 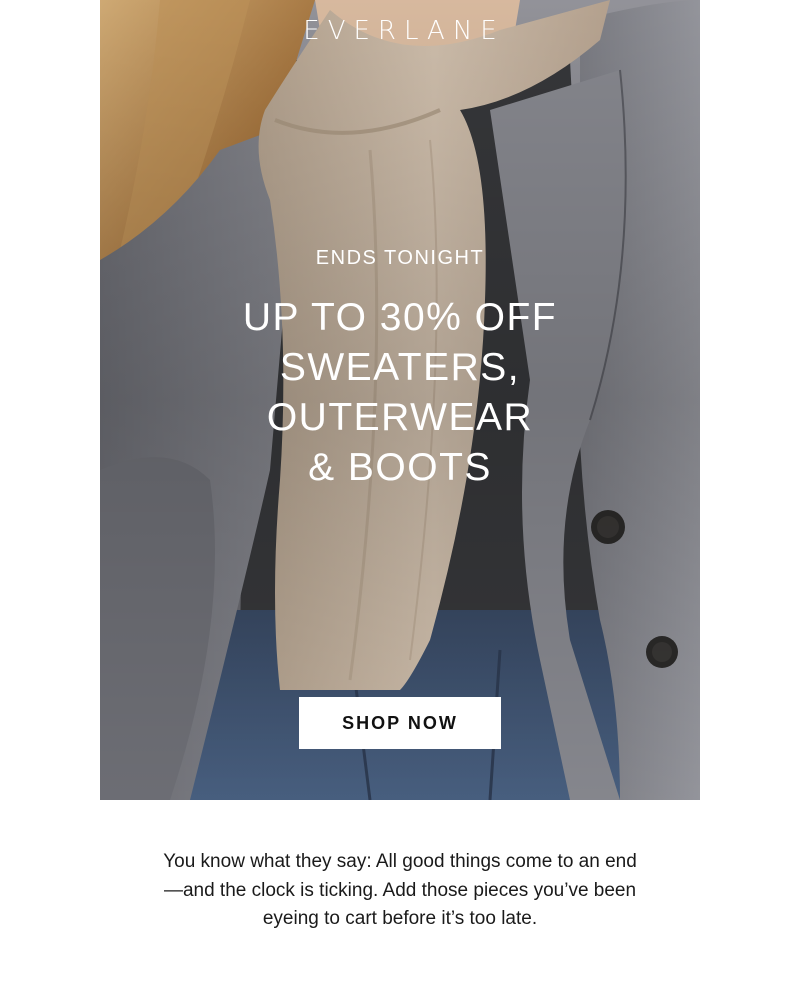 What do you see at coordinates (400, 467) in the screenshot?
I see `headline-line: & BOOTS` at bounding box center [400, 467].